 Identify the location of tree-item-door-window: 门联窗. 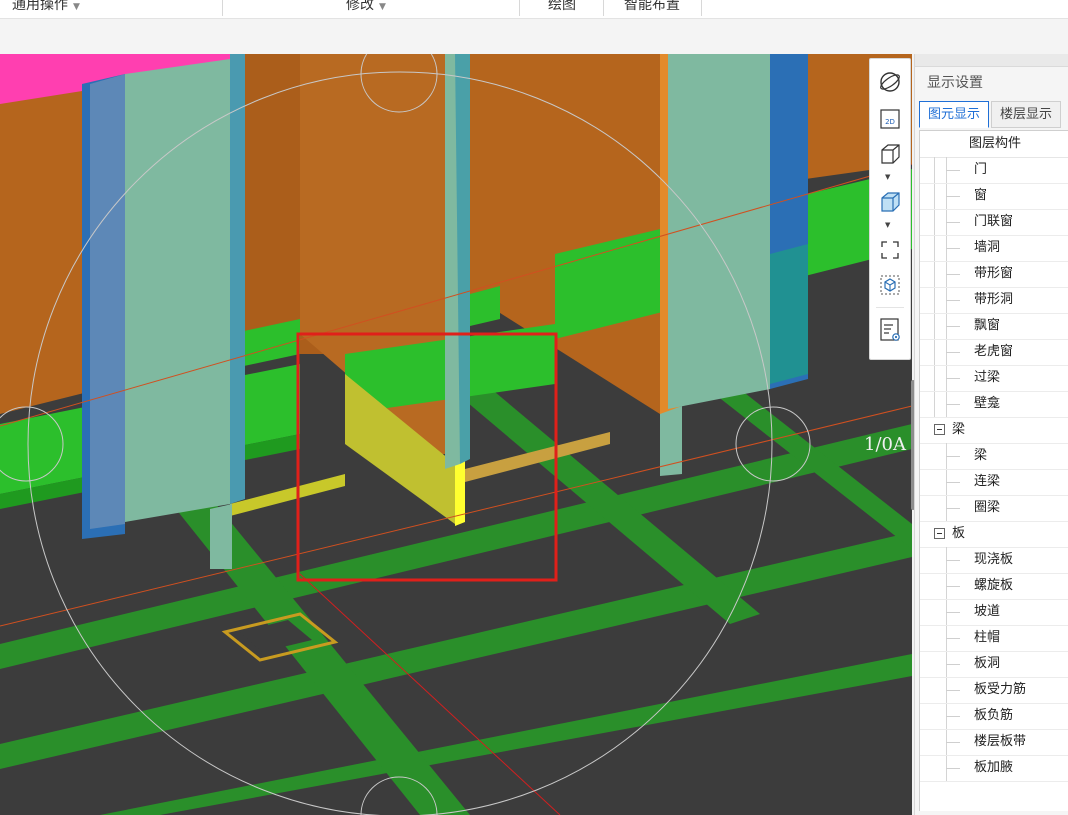
(994, 222).